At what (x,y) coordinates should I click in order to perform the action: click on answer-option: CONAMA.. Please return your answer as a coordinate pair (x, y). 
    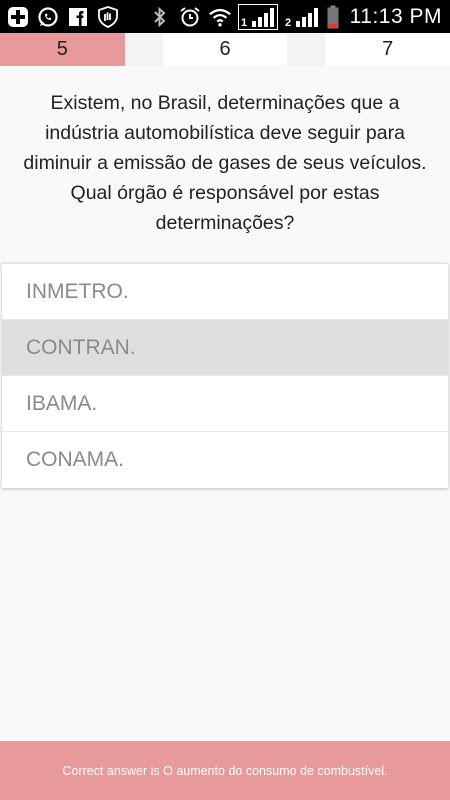
    Looking at the image, I should click on (225, 460).